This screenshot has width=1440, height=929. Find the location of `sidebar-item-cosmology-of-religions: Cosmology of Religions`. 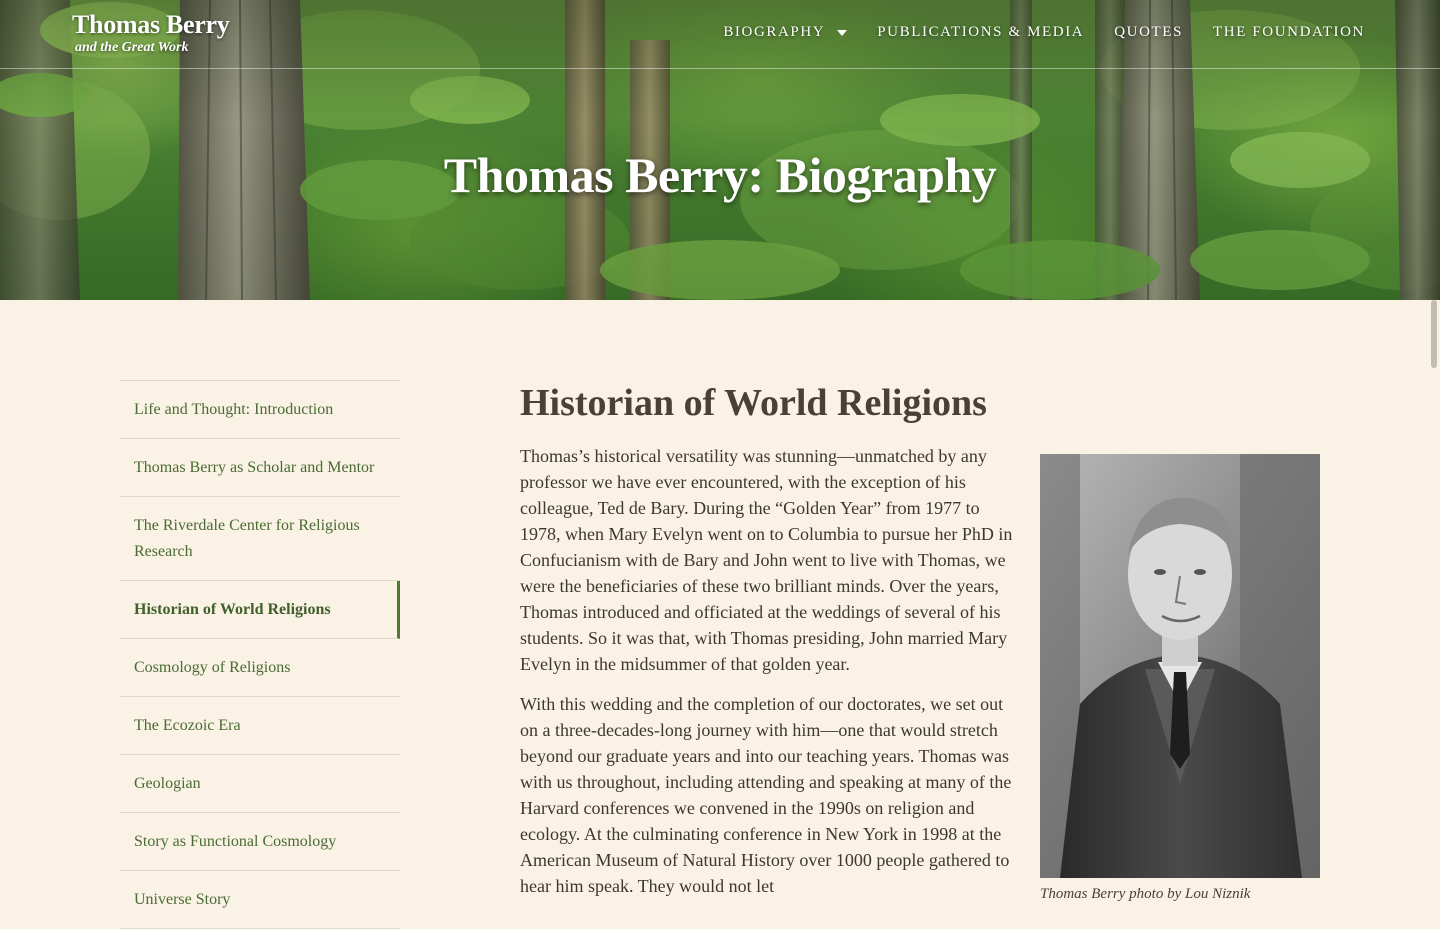

sidebar-item-cosmology-of-religions: Cosmology of Religions is located at coordinates (260, 668).